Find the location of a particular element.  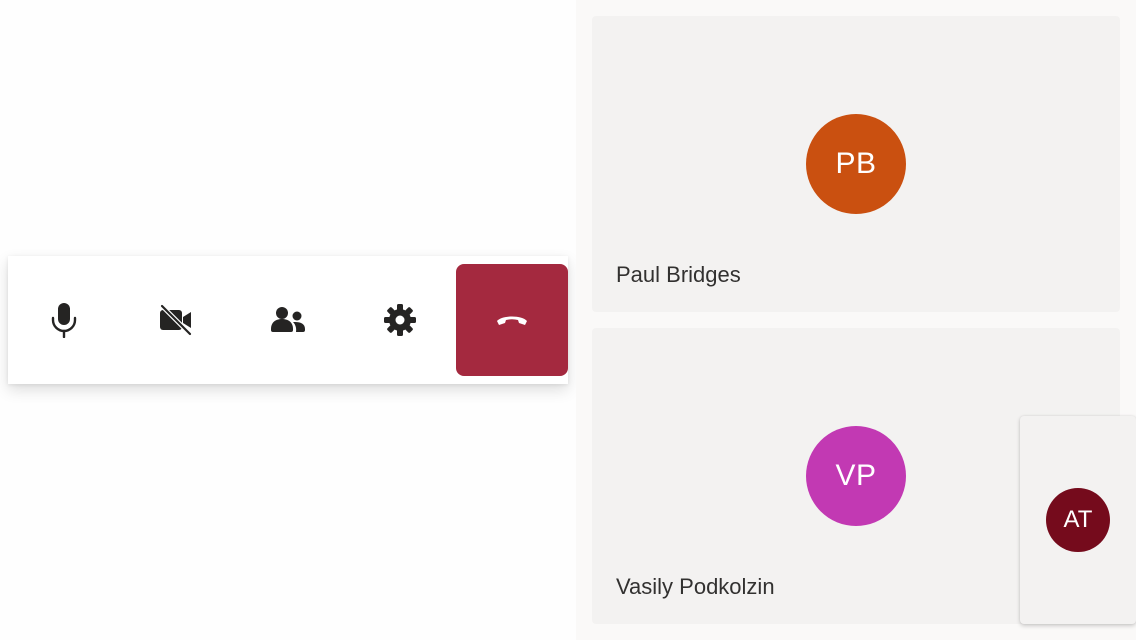

self-preview-tile: AT is located at coordinates (1078, 520).